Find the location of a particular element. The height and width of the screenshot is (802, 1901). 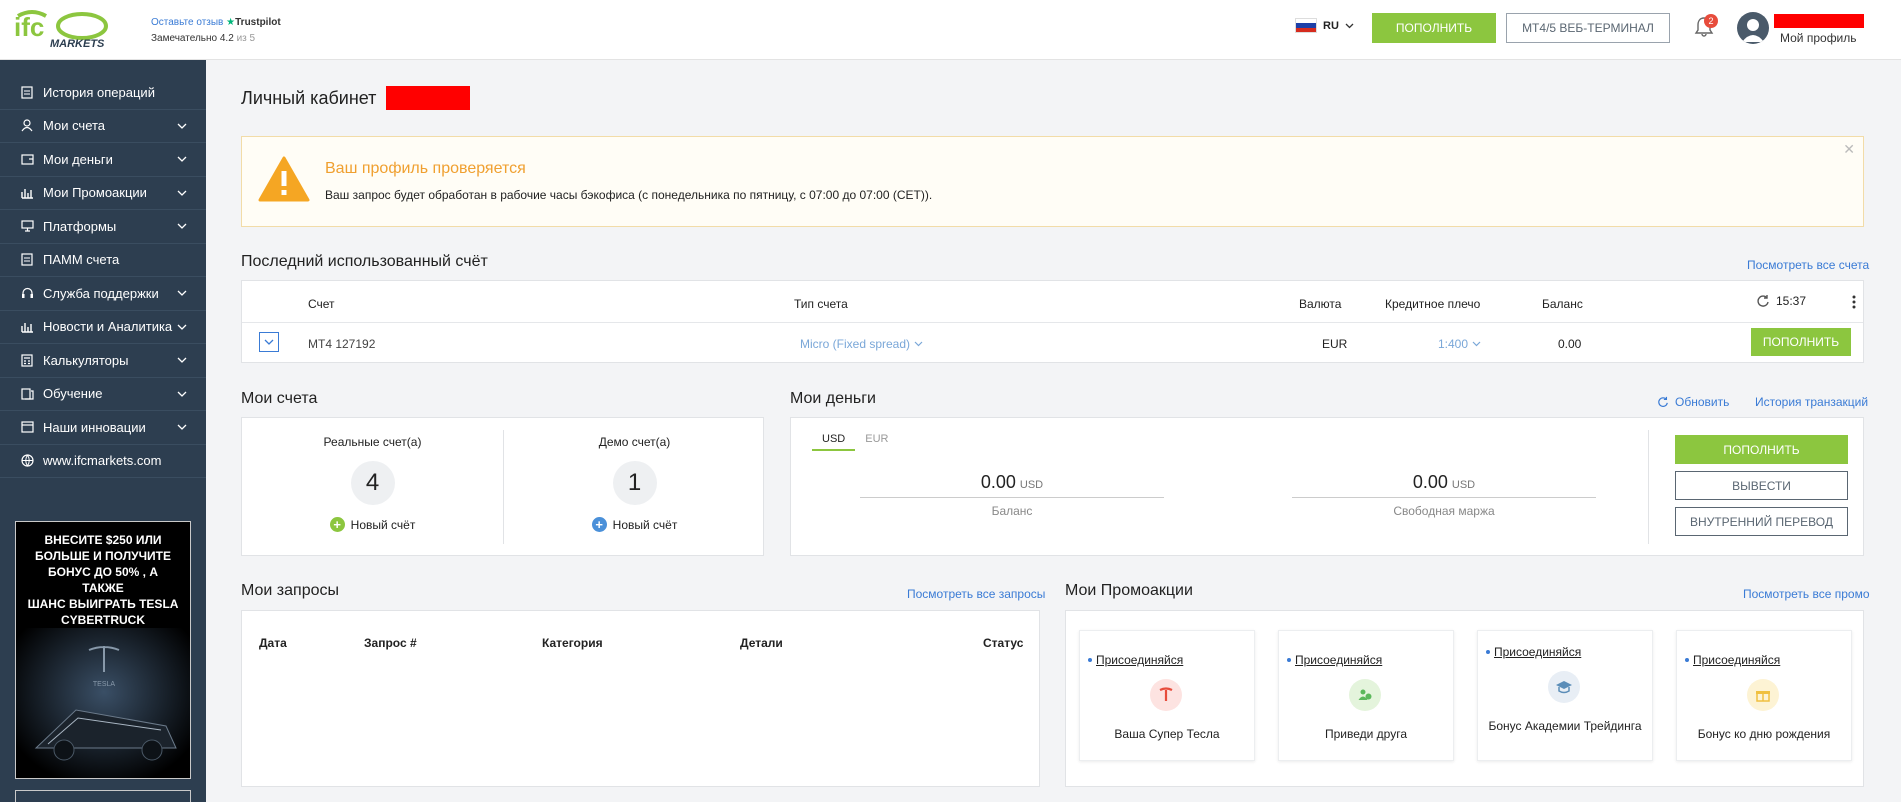

transaction-history-link: История транзакций is located at coordinates (1811, 402).